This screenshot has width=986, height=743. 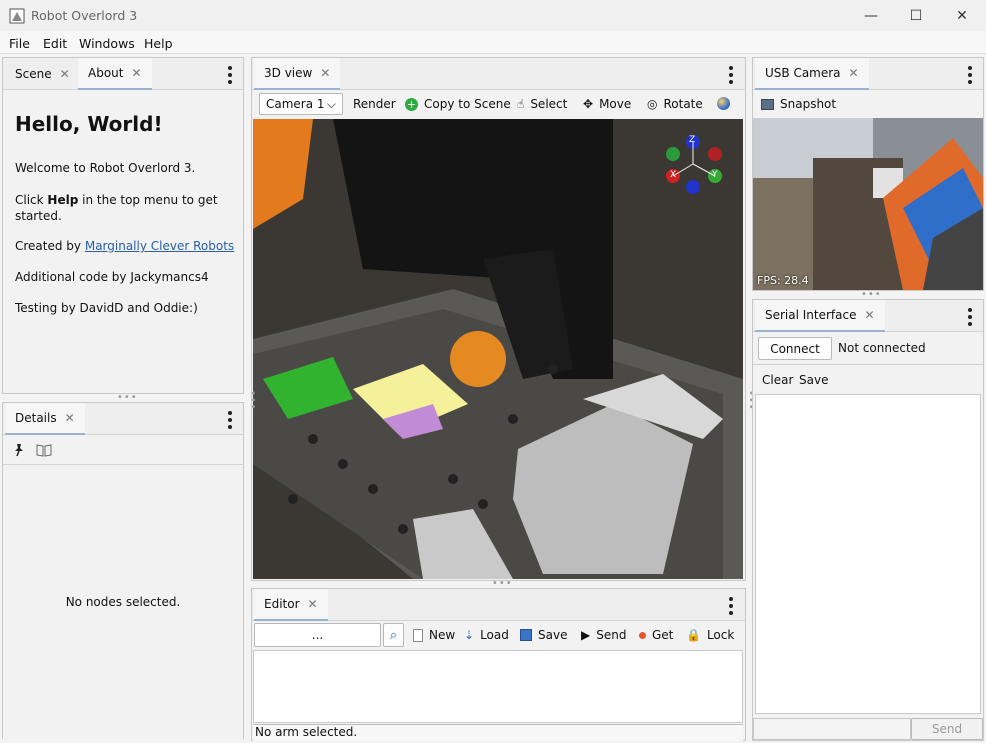 What do you see at coordinates (19, 43) in the screenshot?
I see `menu-file: File` at bounding box center [19, 43].